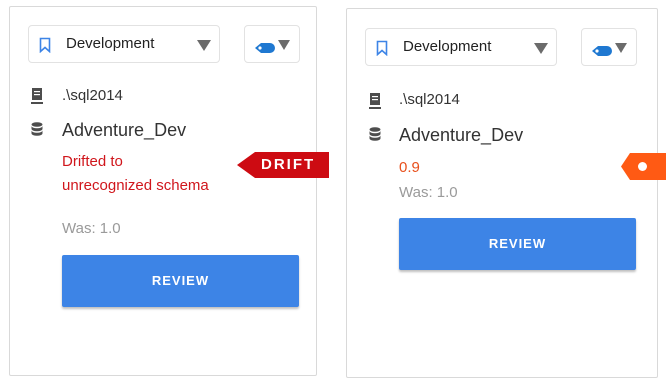  What do you see at coordinates (283, 165) in the screenshot?
I see `drift-flag: DRIFT` at bounding box center [283, 165].